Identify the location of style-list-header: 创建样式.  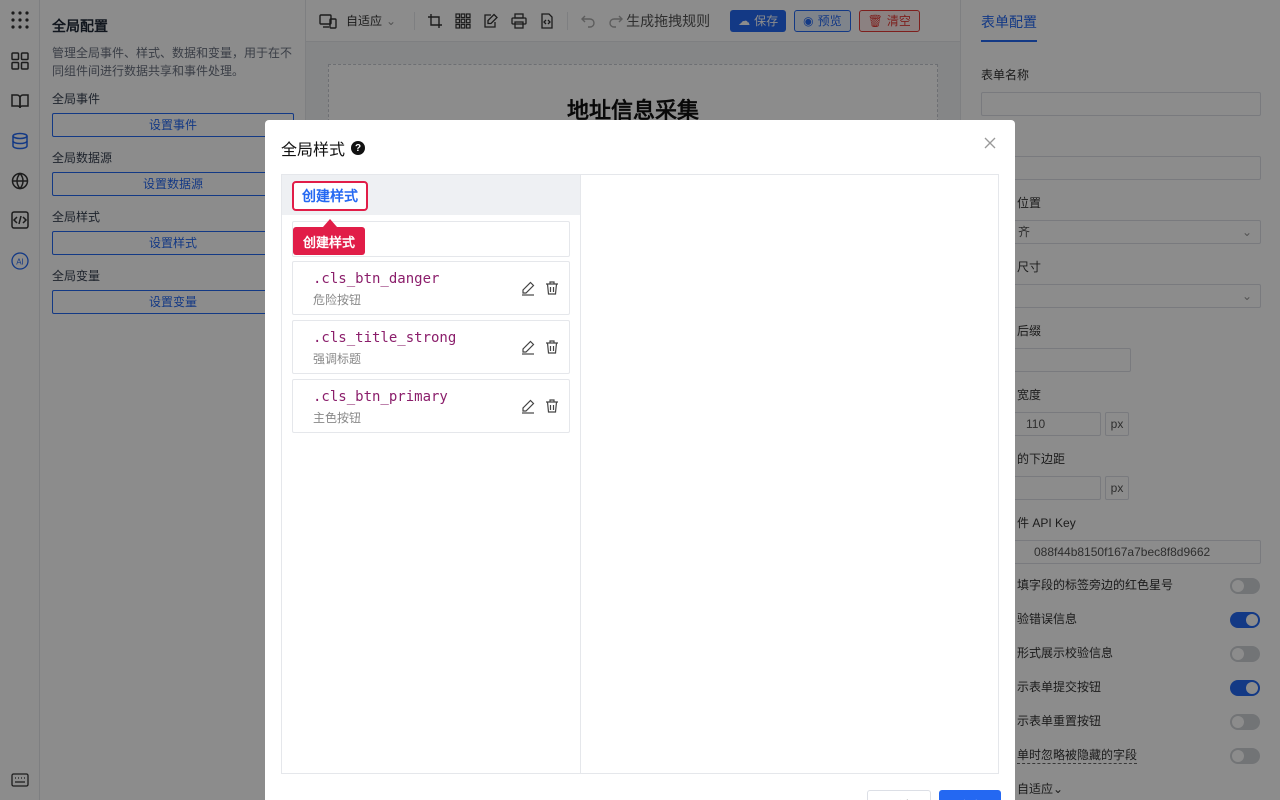
(431, 195).